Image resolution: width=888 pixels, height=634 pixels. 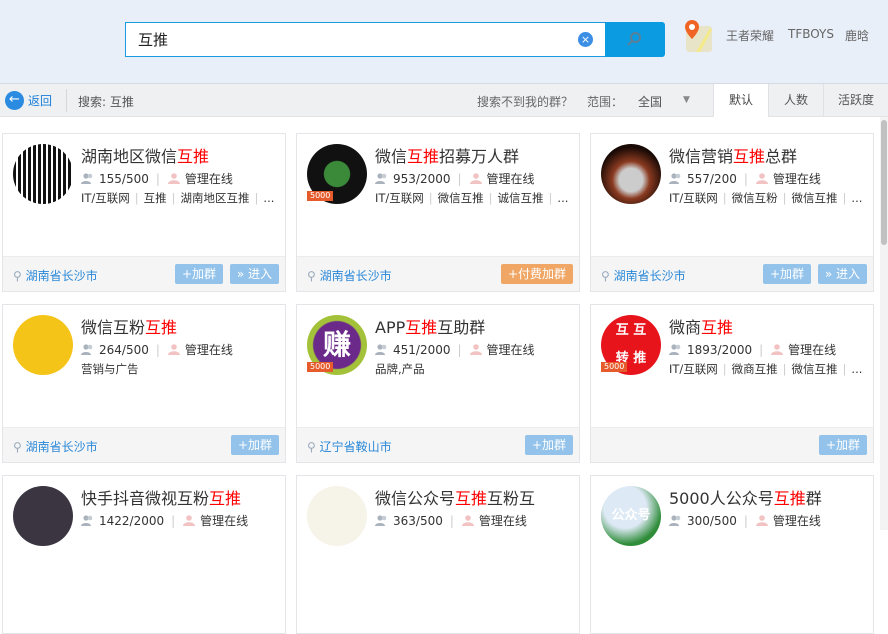 I want to click on tag: 微商互推, so click(x=755, y=369).